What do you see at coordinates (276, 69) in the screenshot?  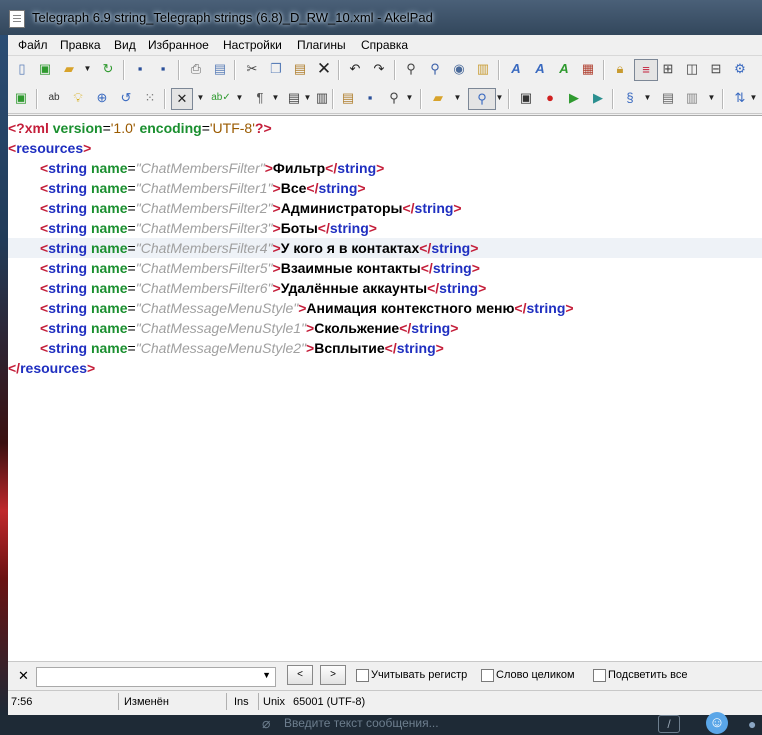 I see `copy-icon: ❐` at bounding box center [276, 69].